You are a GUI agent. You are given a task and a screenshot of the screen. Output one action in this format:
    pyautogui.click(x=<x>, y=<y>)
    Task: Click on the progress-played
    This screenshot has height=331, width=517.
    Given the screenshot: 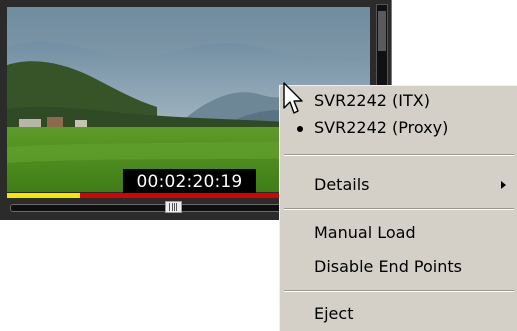 What is the action you would take?
    pyautogui.click(x=43, y=195)
    